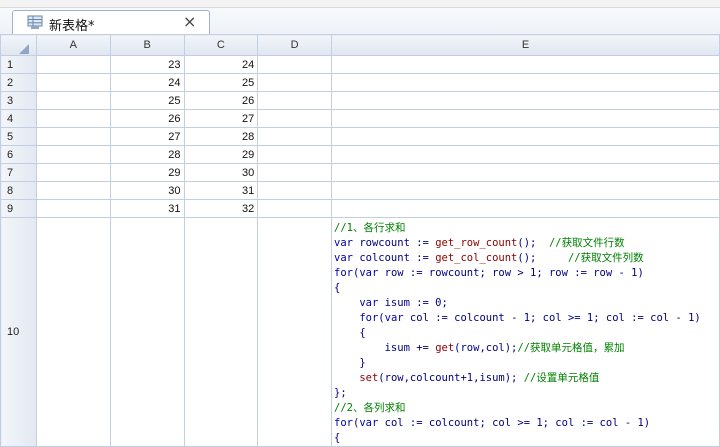 The width and height of the screenshot is (720, 447). Describe the element at coordinates (147, 118) in the screenshot. I see `cell-b: 26` at that location.